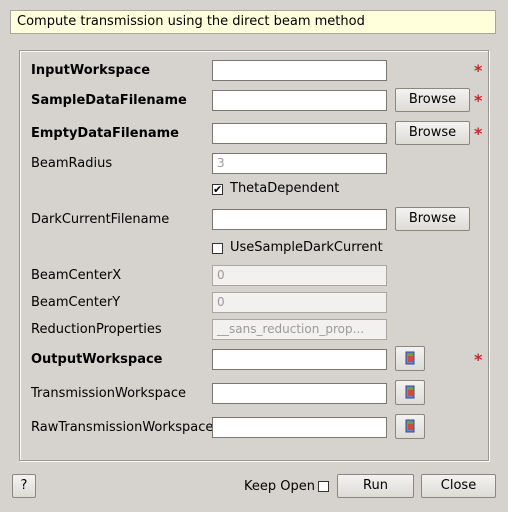 The width and height of the screenshot is (508, 512). I want to click on empty-data-browse-button: Browse, so click(432, 133).